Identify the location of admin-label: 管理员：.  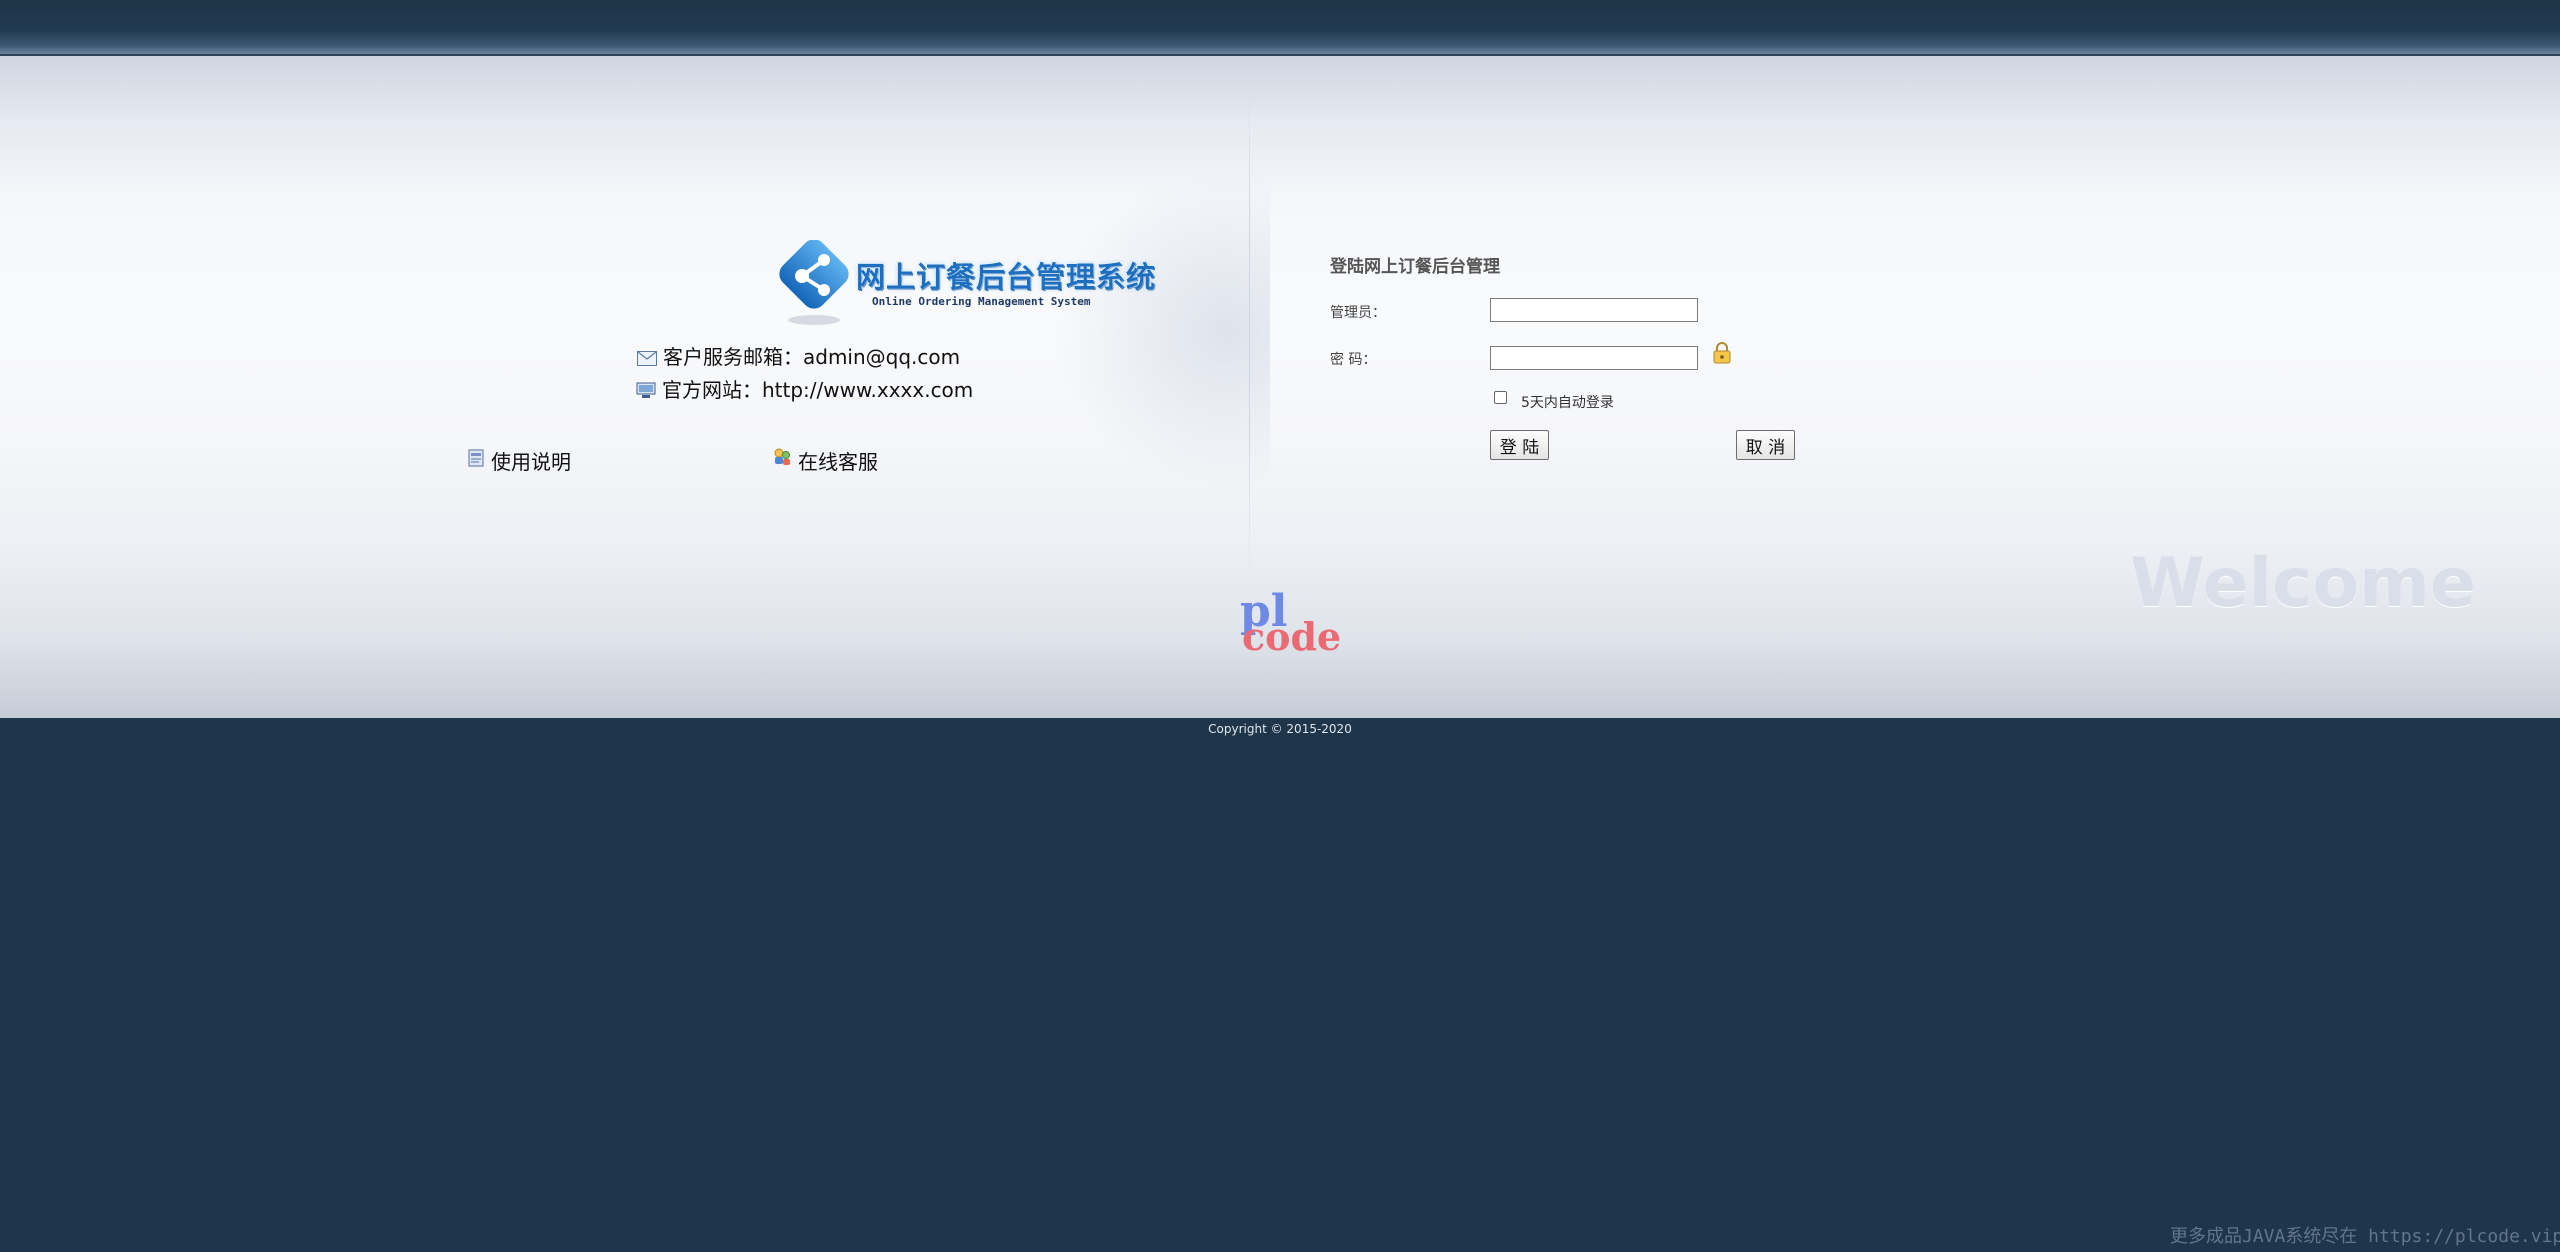
(1358, 313).